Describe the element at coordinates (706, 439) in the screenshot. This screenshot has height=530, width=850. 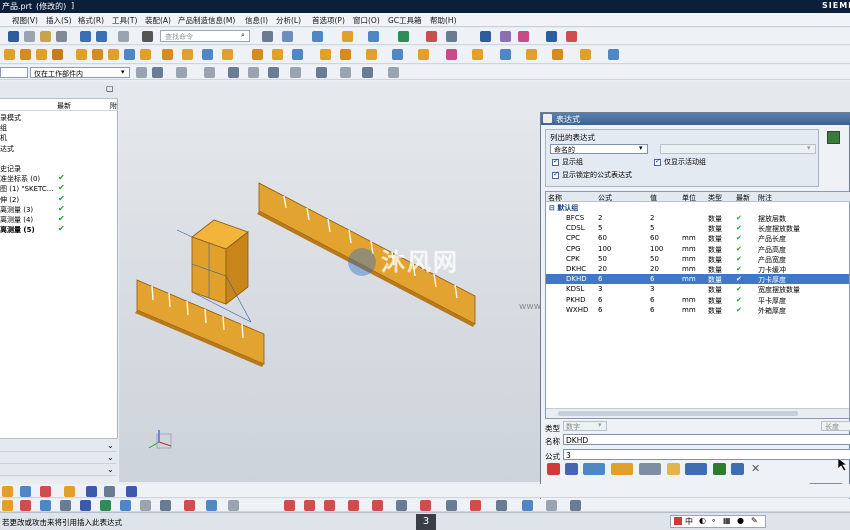
I see `name-input: DKHD` at that location.